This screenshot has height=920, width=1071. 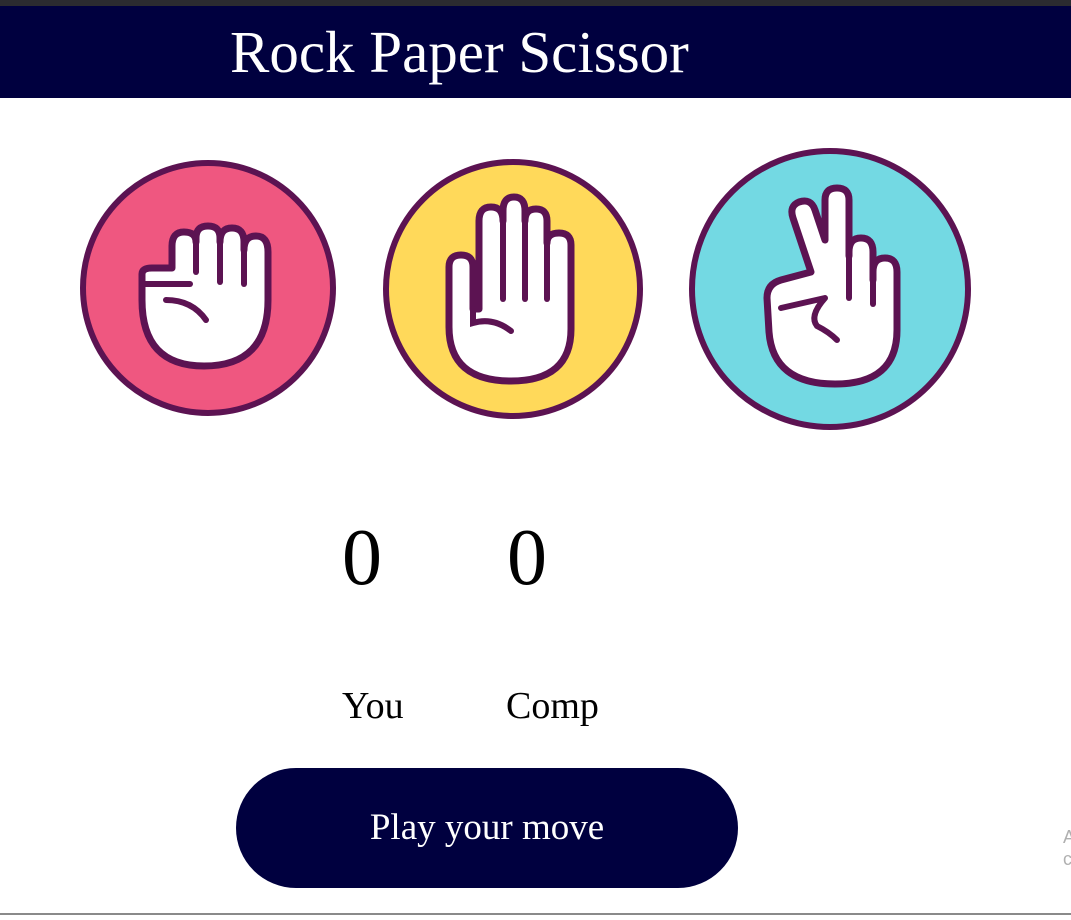 I want to click on open-hand-icon, so click(x=513, y=289).